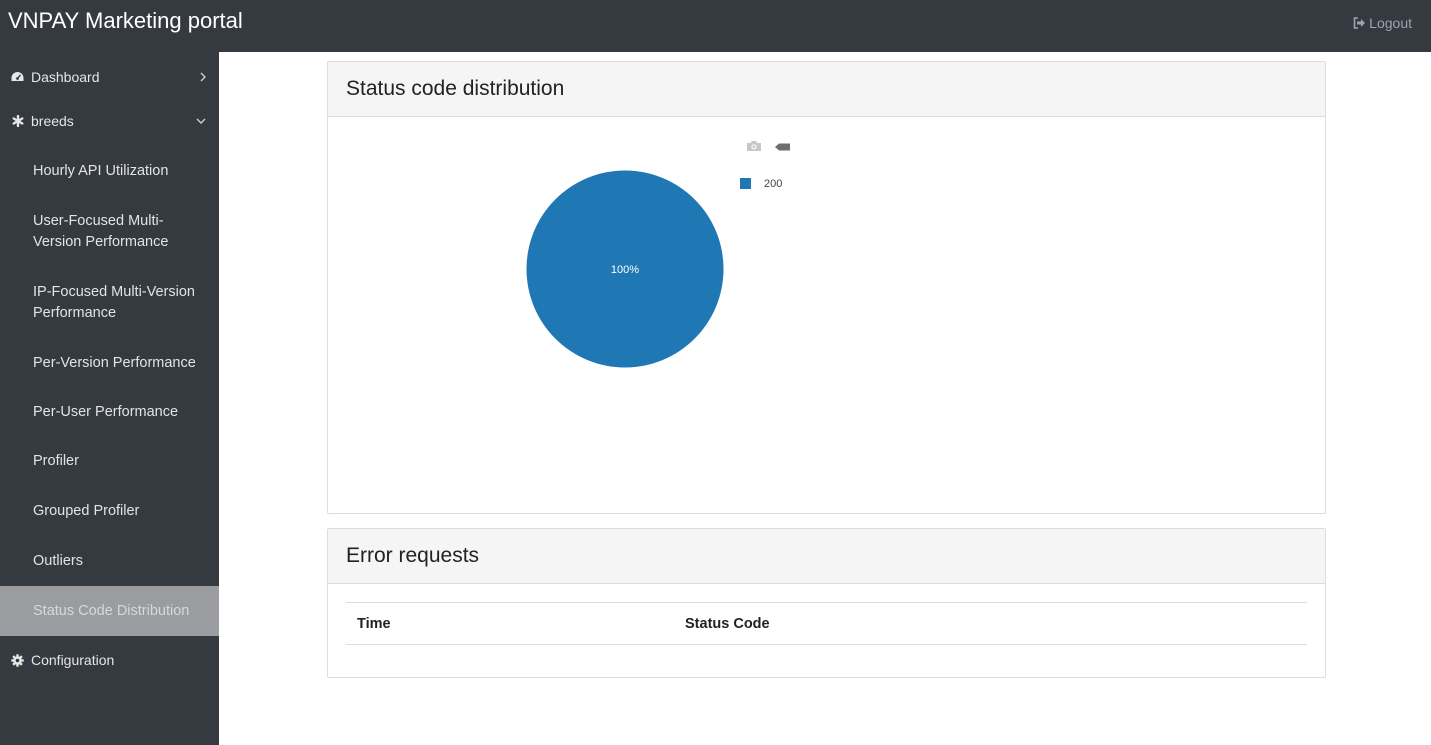 The height and width of the screenshot is (745, 1431). Describe the element at coordinates (56, 460) in the screenshot. I see `sidebar-item-label: Profiler` at that location.